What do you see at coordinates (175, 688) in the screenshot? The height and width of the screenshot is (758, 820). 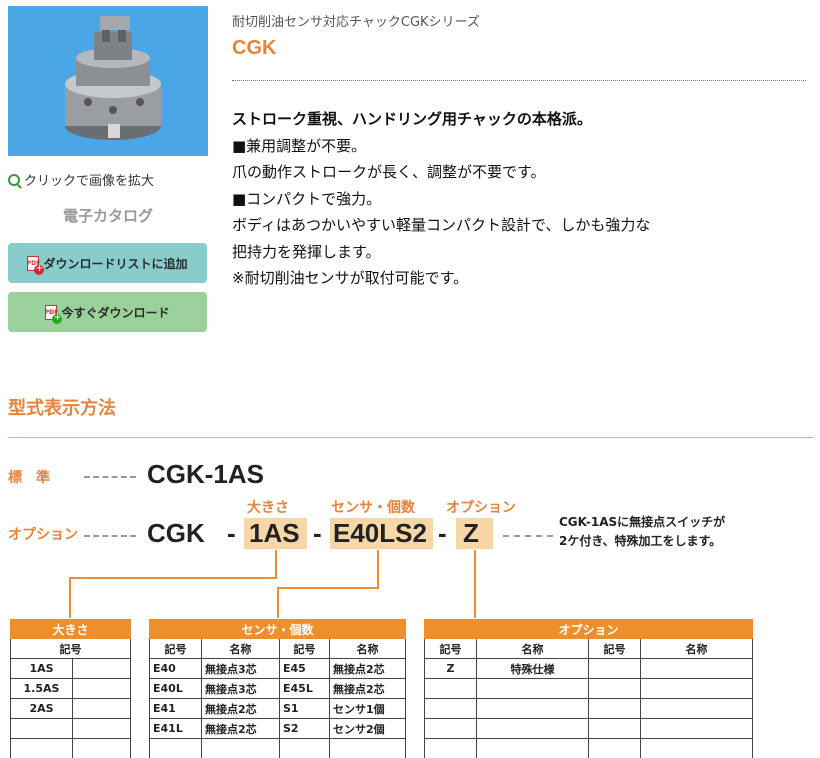 I see `sensor-cell: E40L` at bounding box center [175, 688].